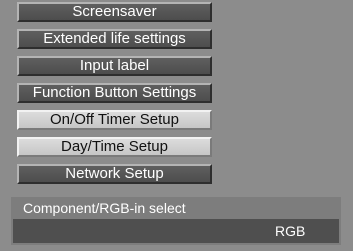 This screenshot has width=353, height=251. I want to click on setting-value-box: RGB, so click(176, 231).